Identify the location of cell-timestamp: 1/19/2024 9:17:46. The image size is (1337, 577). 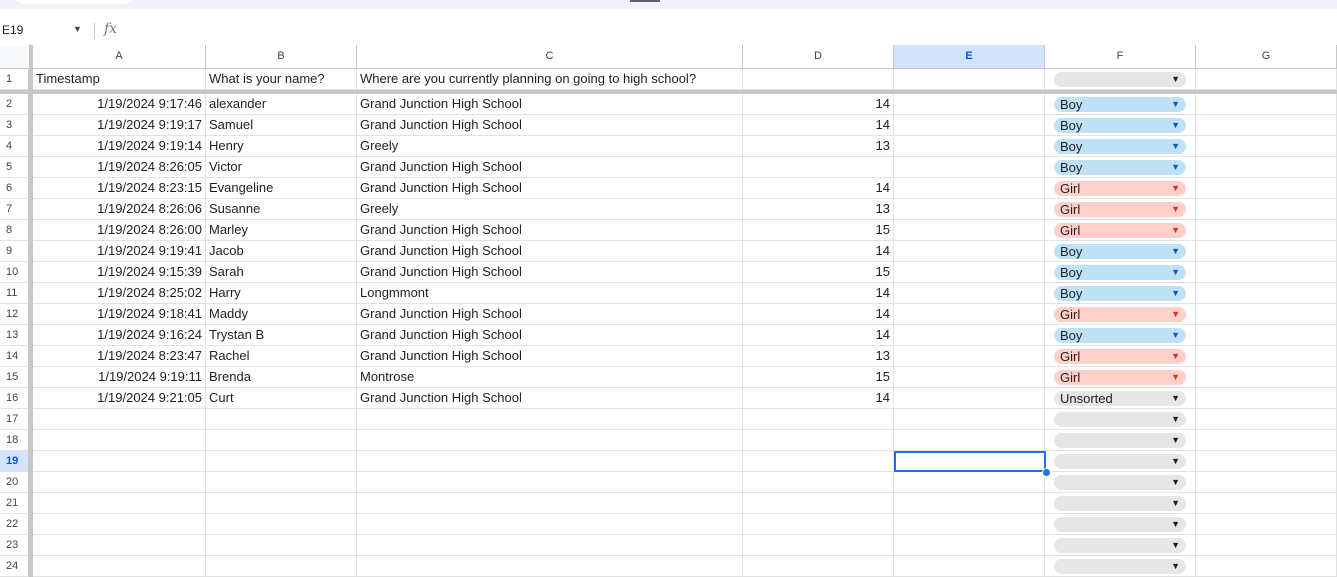
(119, 104).